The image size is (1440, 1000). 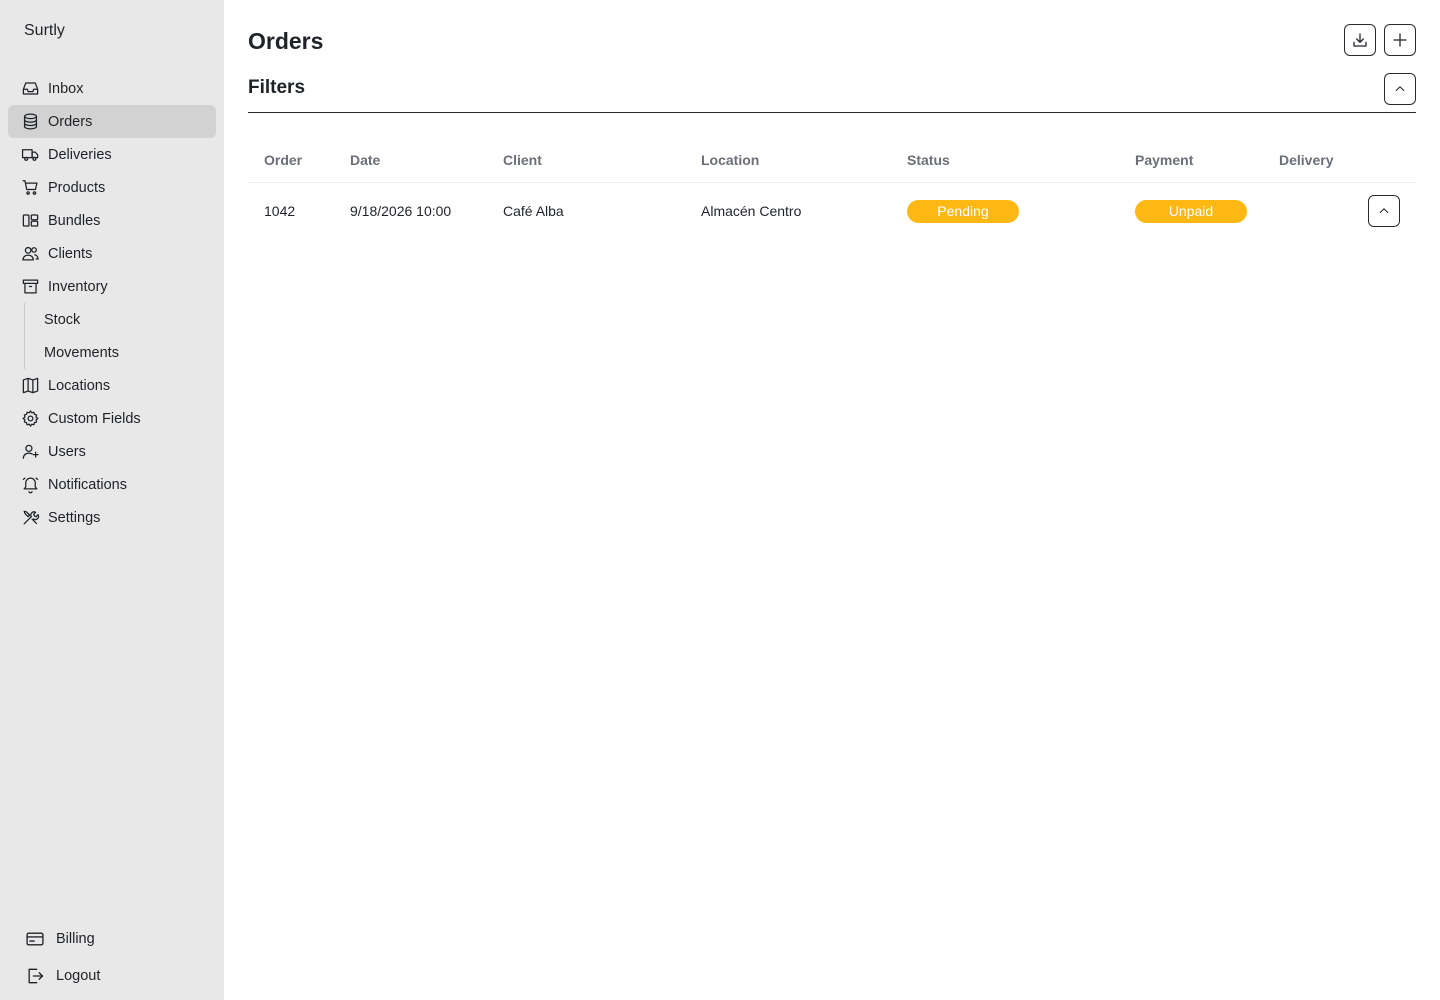 I want to click on download-icon, so click(x=1360, y=40).